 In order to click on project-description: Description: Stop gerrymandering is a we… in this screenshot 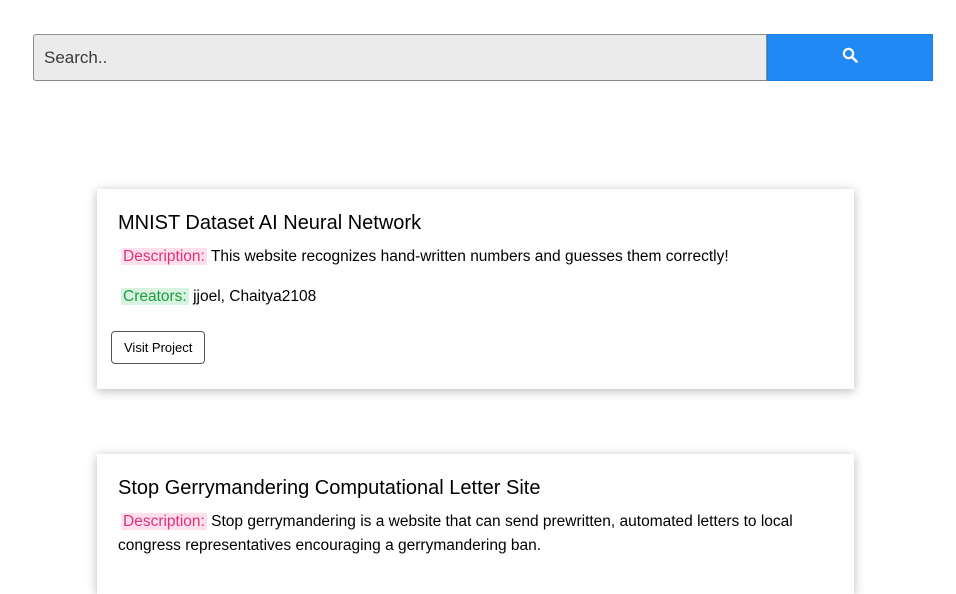, I will do `click(475, 534)`.